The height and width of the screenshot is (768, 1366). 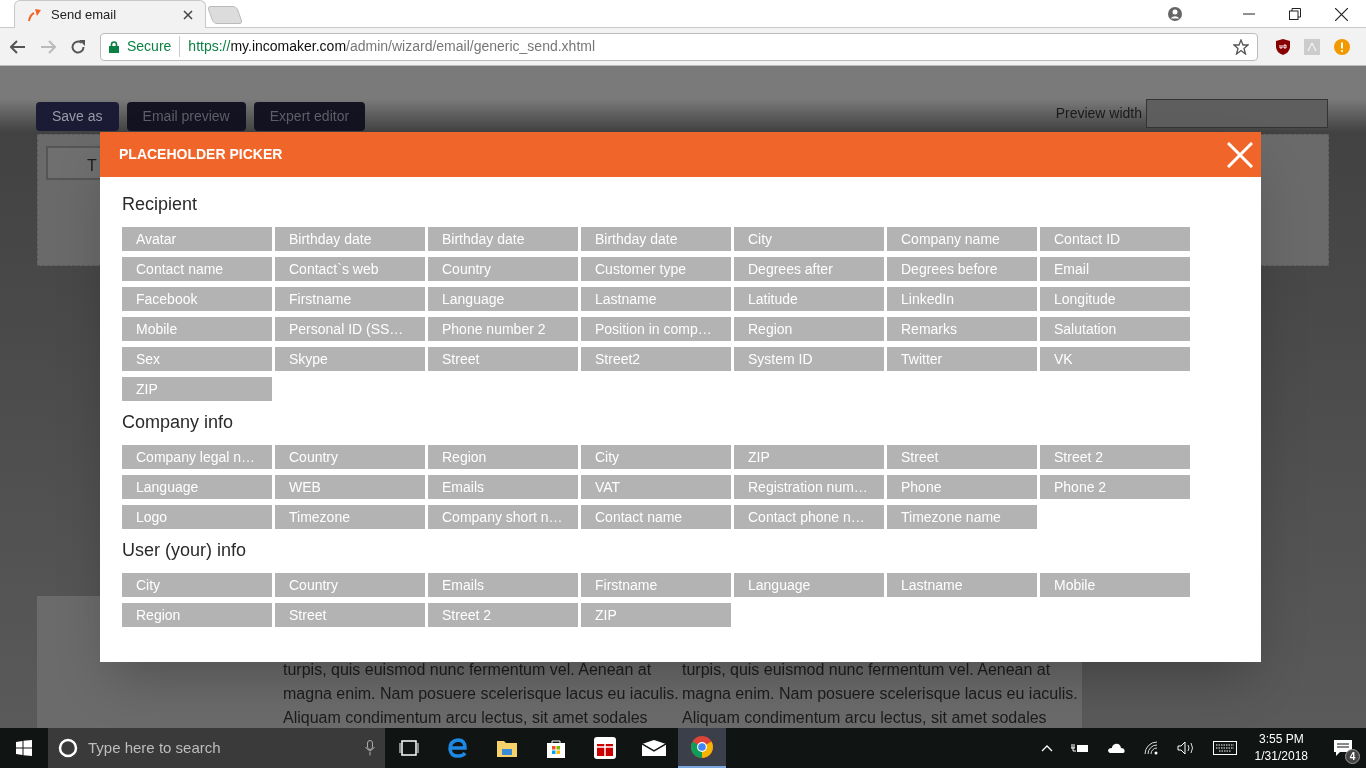 What do you see at coordinates (154, 46) in the screenshot?
I see `secure-label: Secure` at bounding box center [154, 46].